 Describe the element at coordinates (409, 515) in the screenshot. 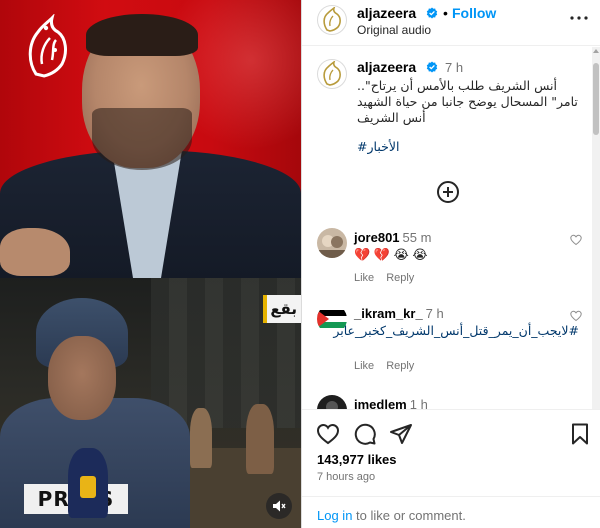

I see `login-prompt-rest: to like or comment.` at that location.